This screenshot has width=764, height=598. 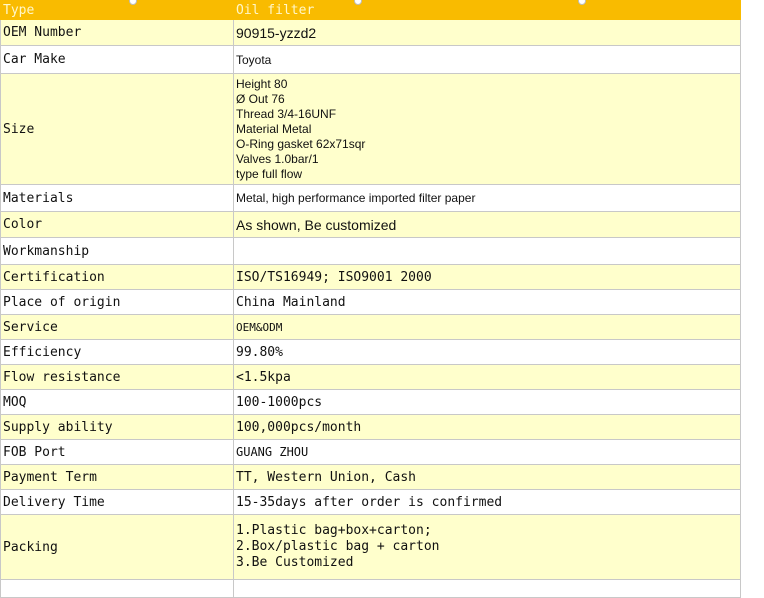 I want to click on table-row: Certification ISO/TS16949; ISO9001 2000, so click(x=370, y=277).